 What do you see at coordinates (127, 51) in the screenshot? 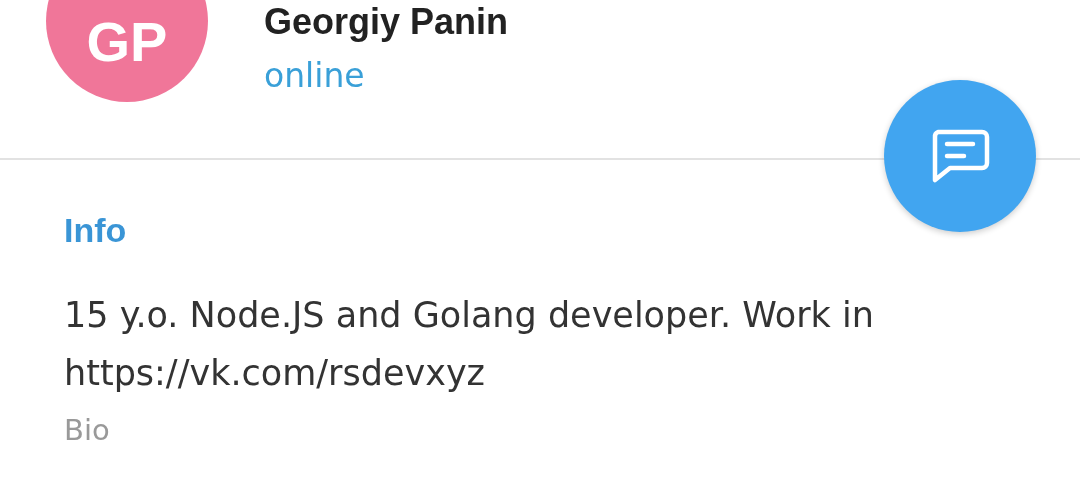
I see `avatar: GP` at bounding box center [127, 51].